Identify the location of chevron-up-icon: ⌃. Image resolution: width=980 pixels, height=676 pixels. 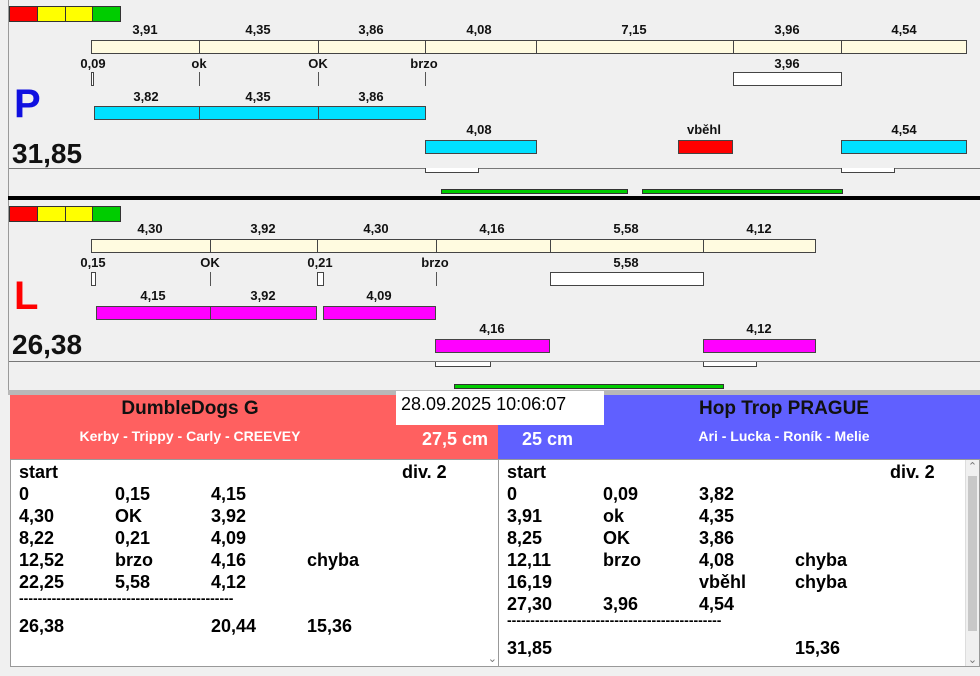
(972, 466).